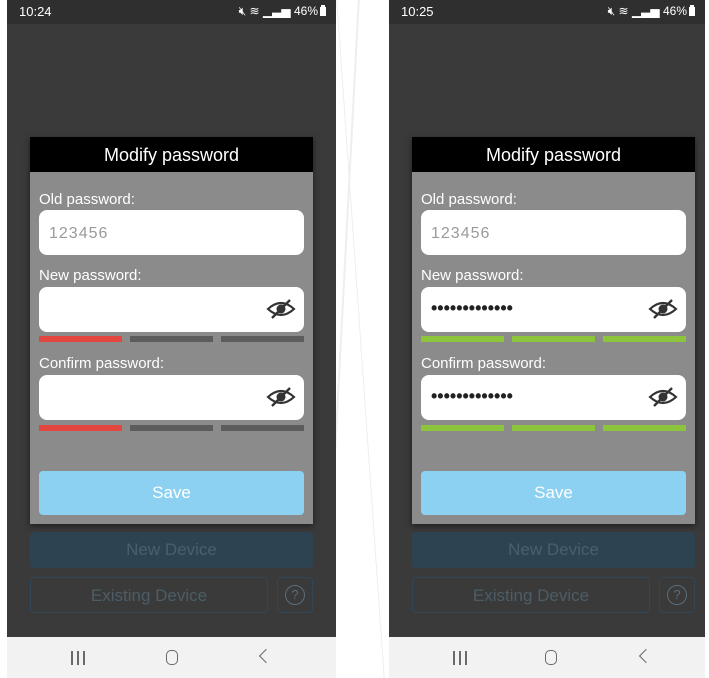  I want to click on background-line, so click(360, 339).